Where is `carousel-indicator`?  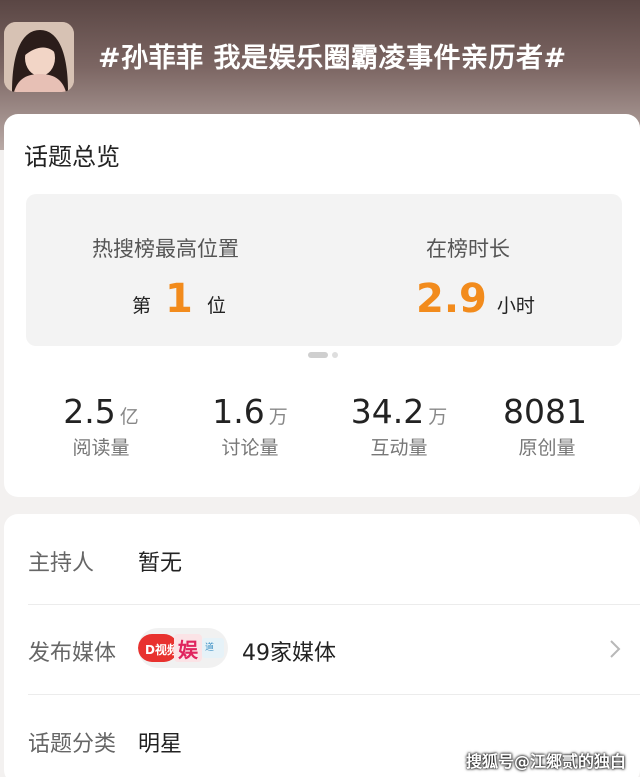 carousel-indicator is located at coordinates (323, 355).